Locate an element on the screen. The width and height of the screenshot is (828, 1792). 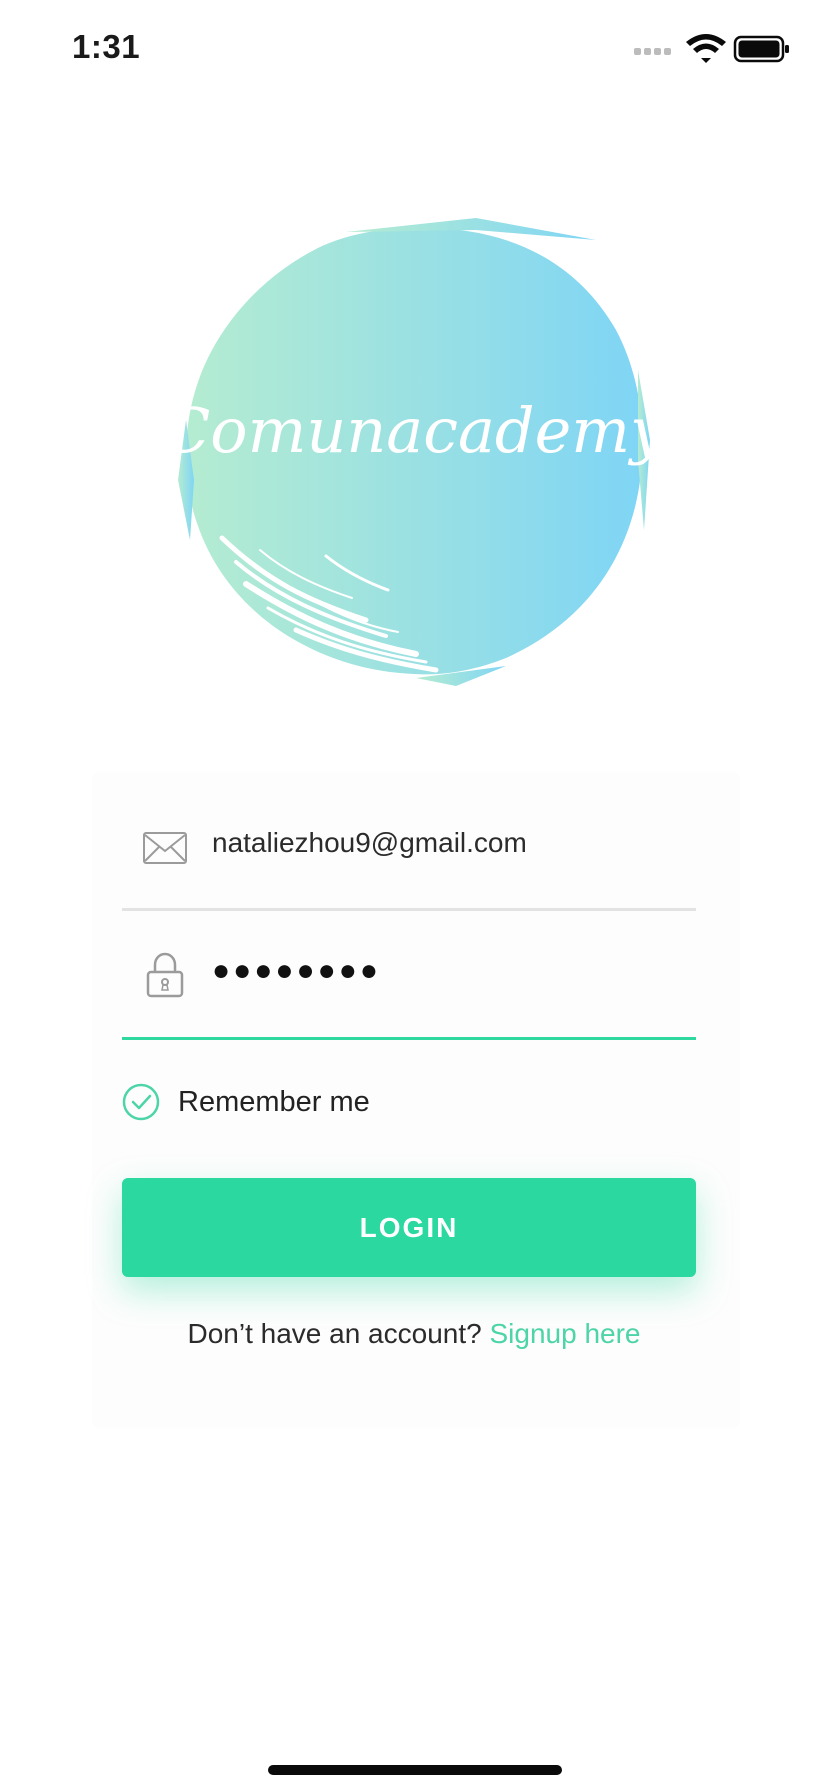
login-button-label: LOGIN is located at coordinates (409, 1227).